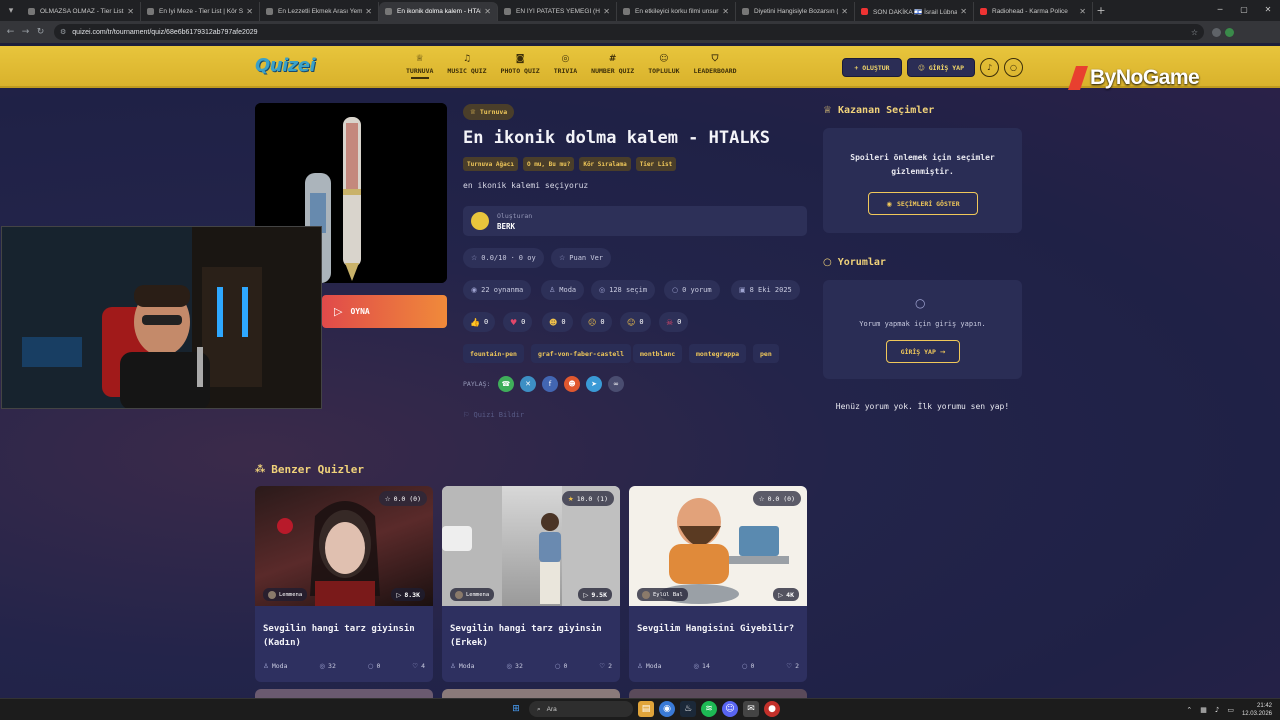  What do you see at coordinates (751, 709) in the screenshot?
I see `mail-icon: ✉` at bounding box center [751, 709].